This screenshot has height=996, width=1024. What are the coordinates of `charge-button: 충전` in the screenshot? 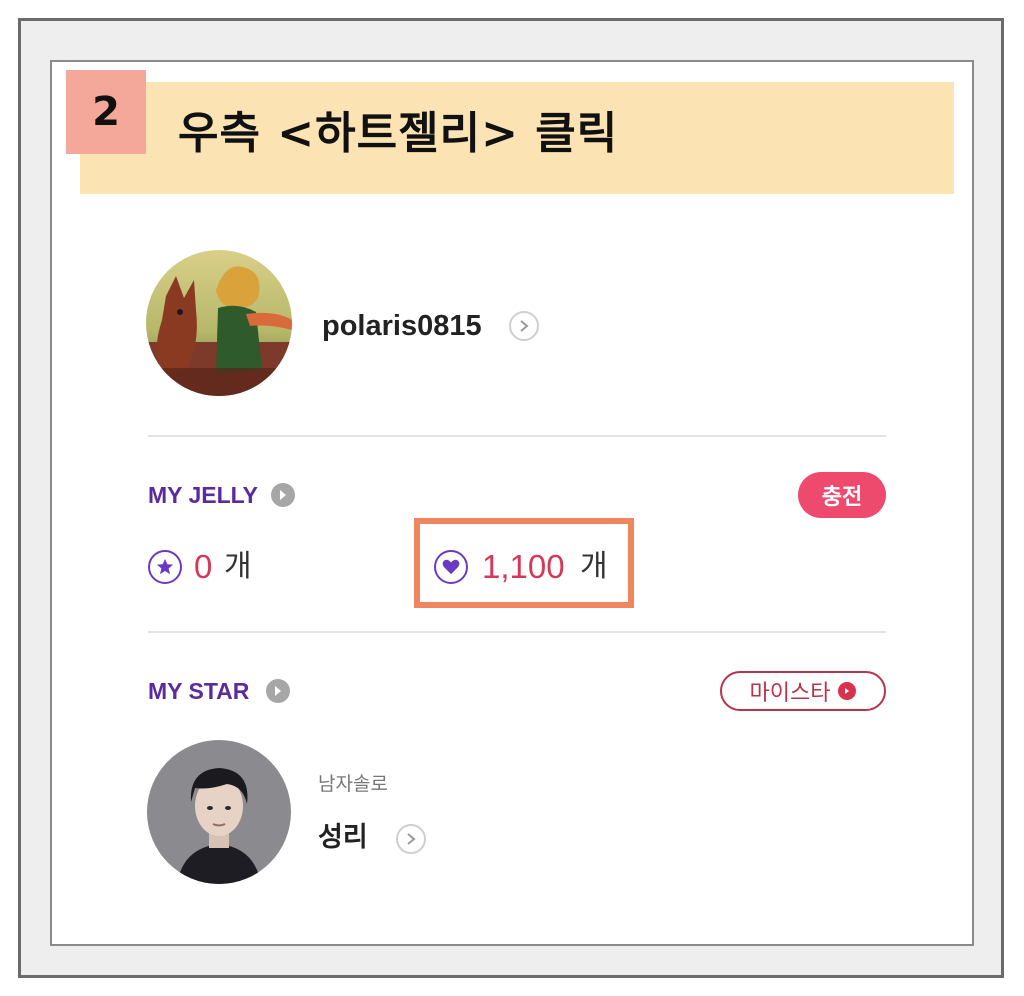 It's located at (842, 495).